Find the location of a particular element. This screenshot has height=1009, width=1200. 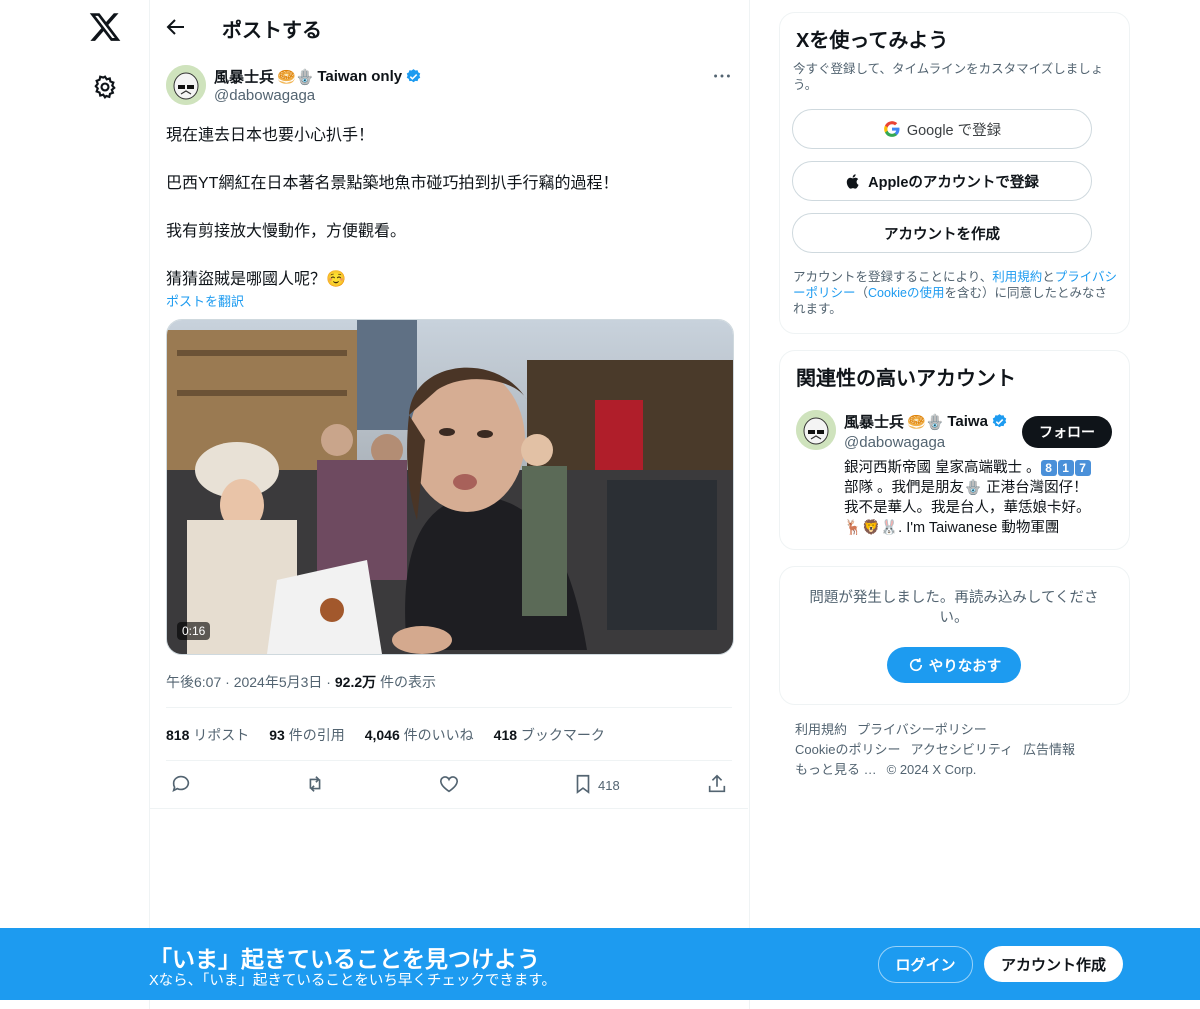

error-card is located at coordinates (954, 635).